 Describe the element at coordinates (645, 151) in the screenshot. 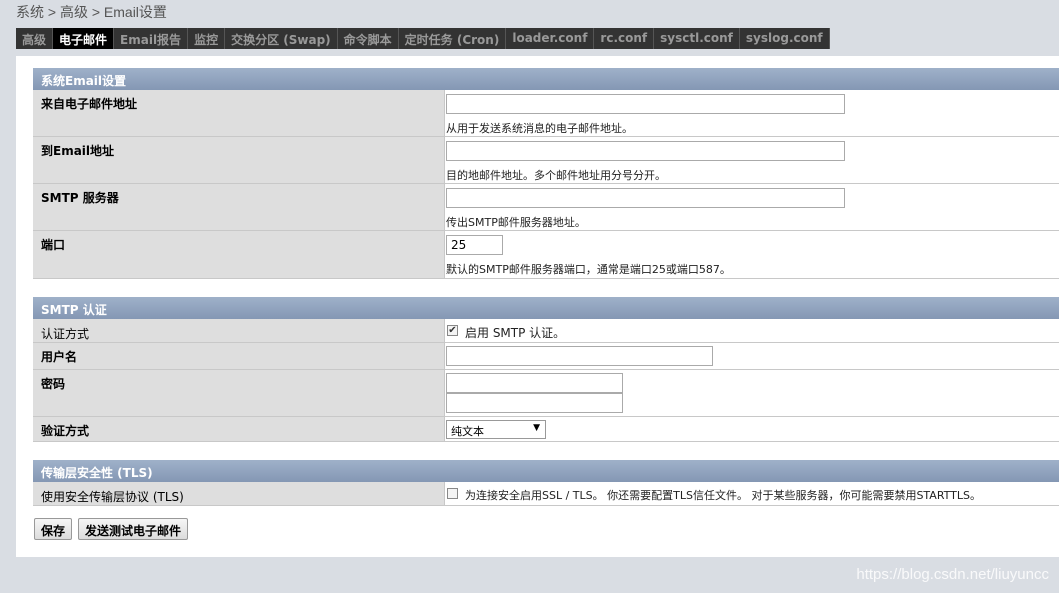

I see `to-email-input` at that location.